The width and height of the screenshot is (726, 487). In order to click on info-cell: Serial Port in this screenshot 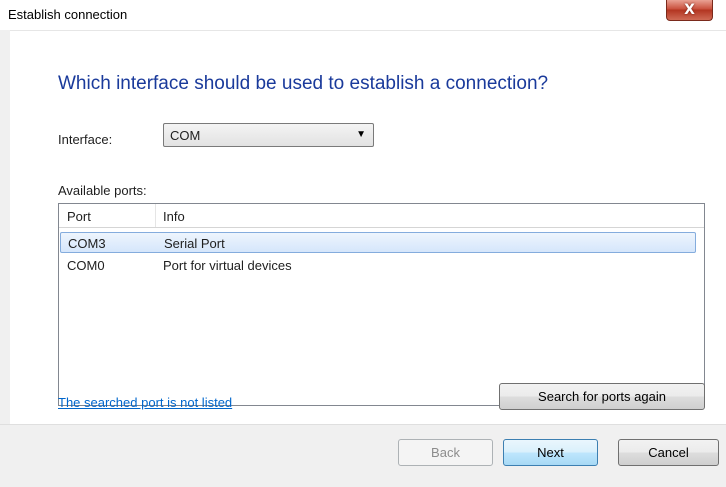, I will do `click(194, 243)`.